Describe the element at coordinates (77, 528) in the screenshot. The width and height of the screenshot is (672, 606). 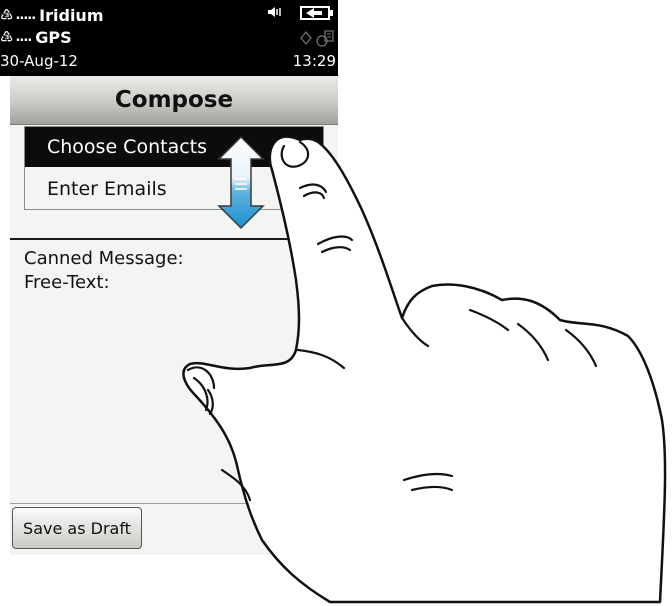
I see `save-as-draft-button: Save as Draft` at that location.